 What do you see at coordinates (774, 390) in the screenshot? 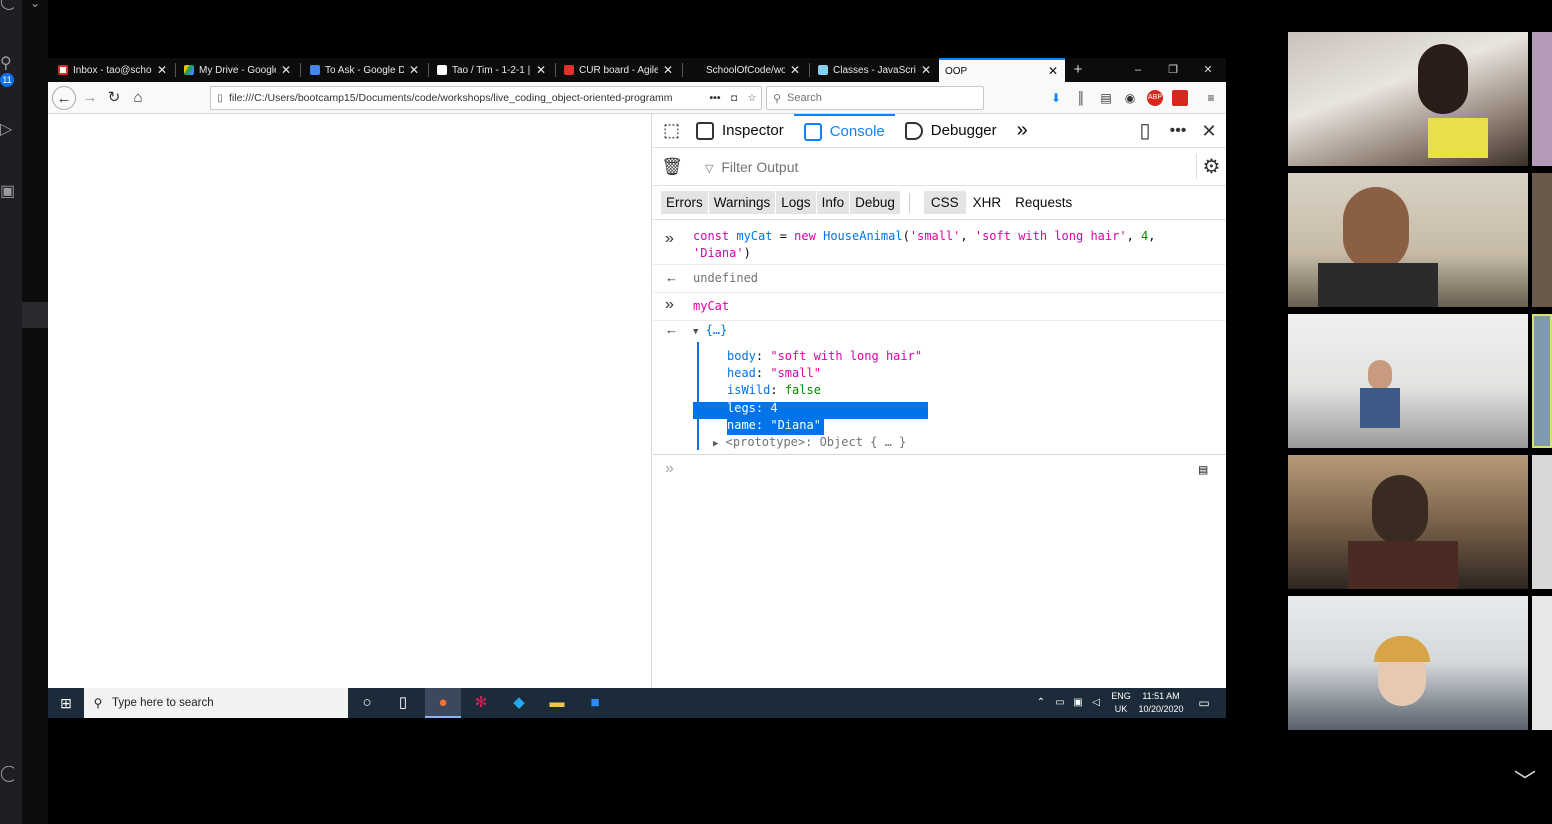
I see `prop-iswild: isWild: false` at bounding box center [774, 390].